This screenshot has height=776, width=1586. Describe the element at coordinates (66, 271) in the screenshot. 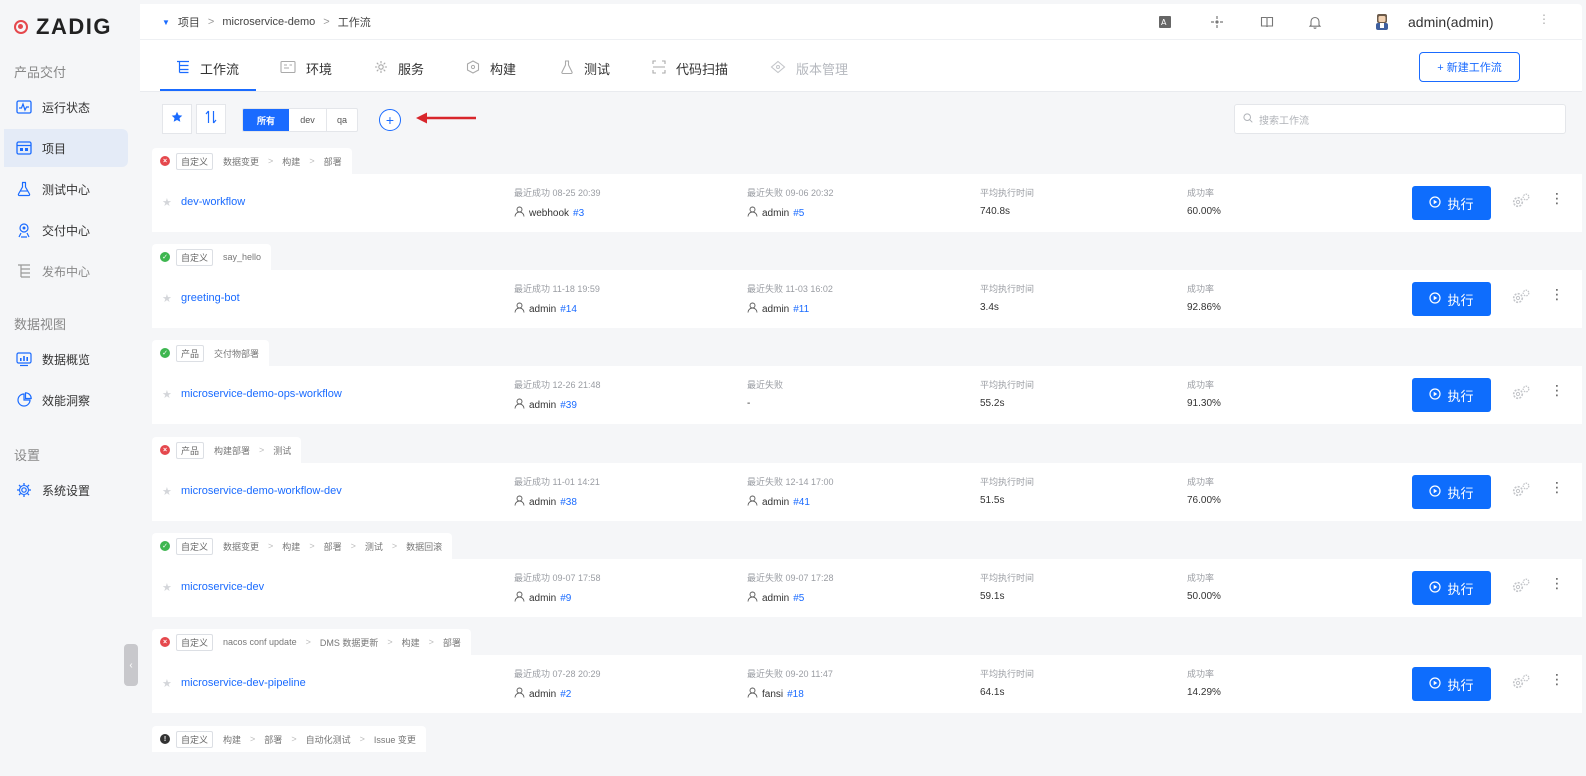

I see `sidebar-item-release-center: 发布中心` at that location.